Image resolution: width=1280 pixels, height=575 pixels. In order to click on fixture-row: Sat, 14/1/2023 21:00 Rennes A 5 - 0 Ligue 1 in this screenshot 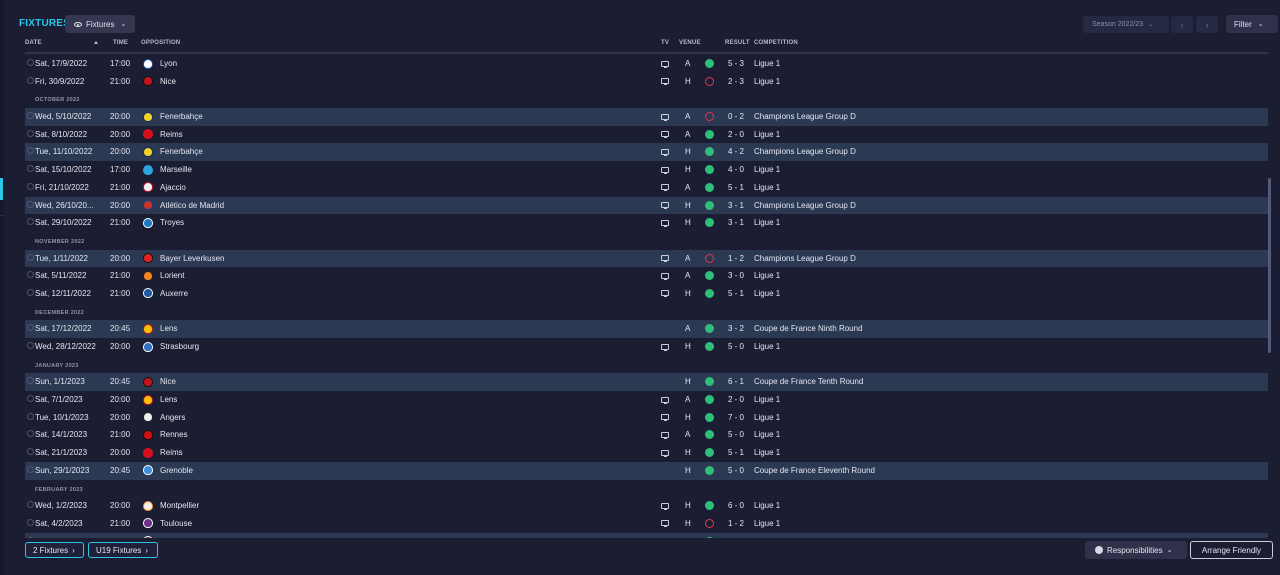, I will do `click(646, 435)`.